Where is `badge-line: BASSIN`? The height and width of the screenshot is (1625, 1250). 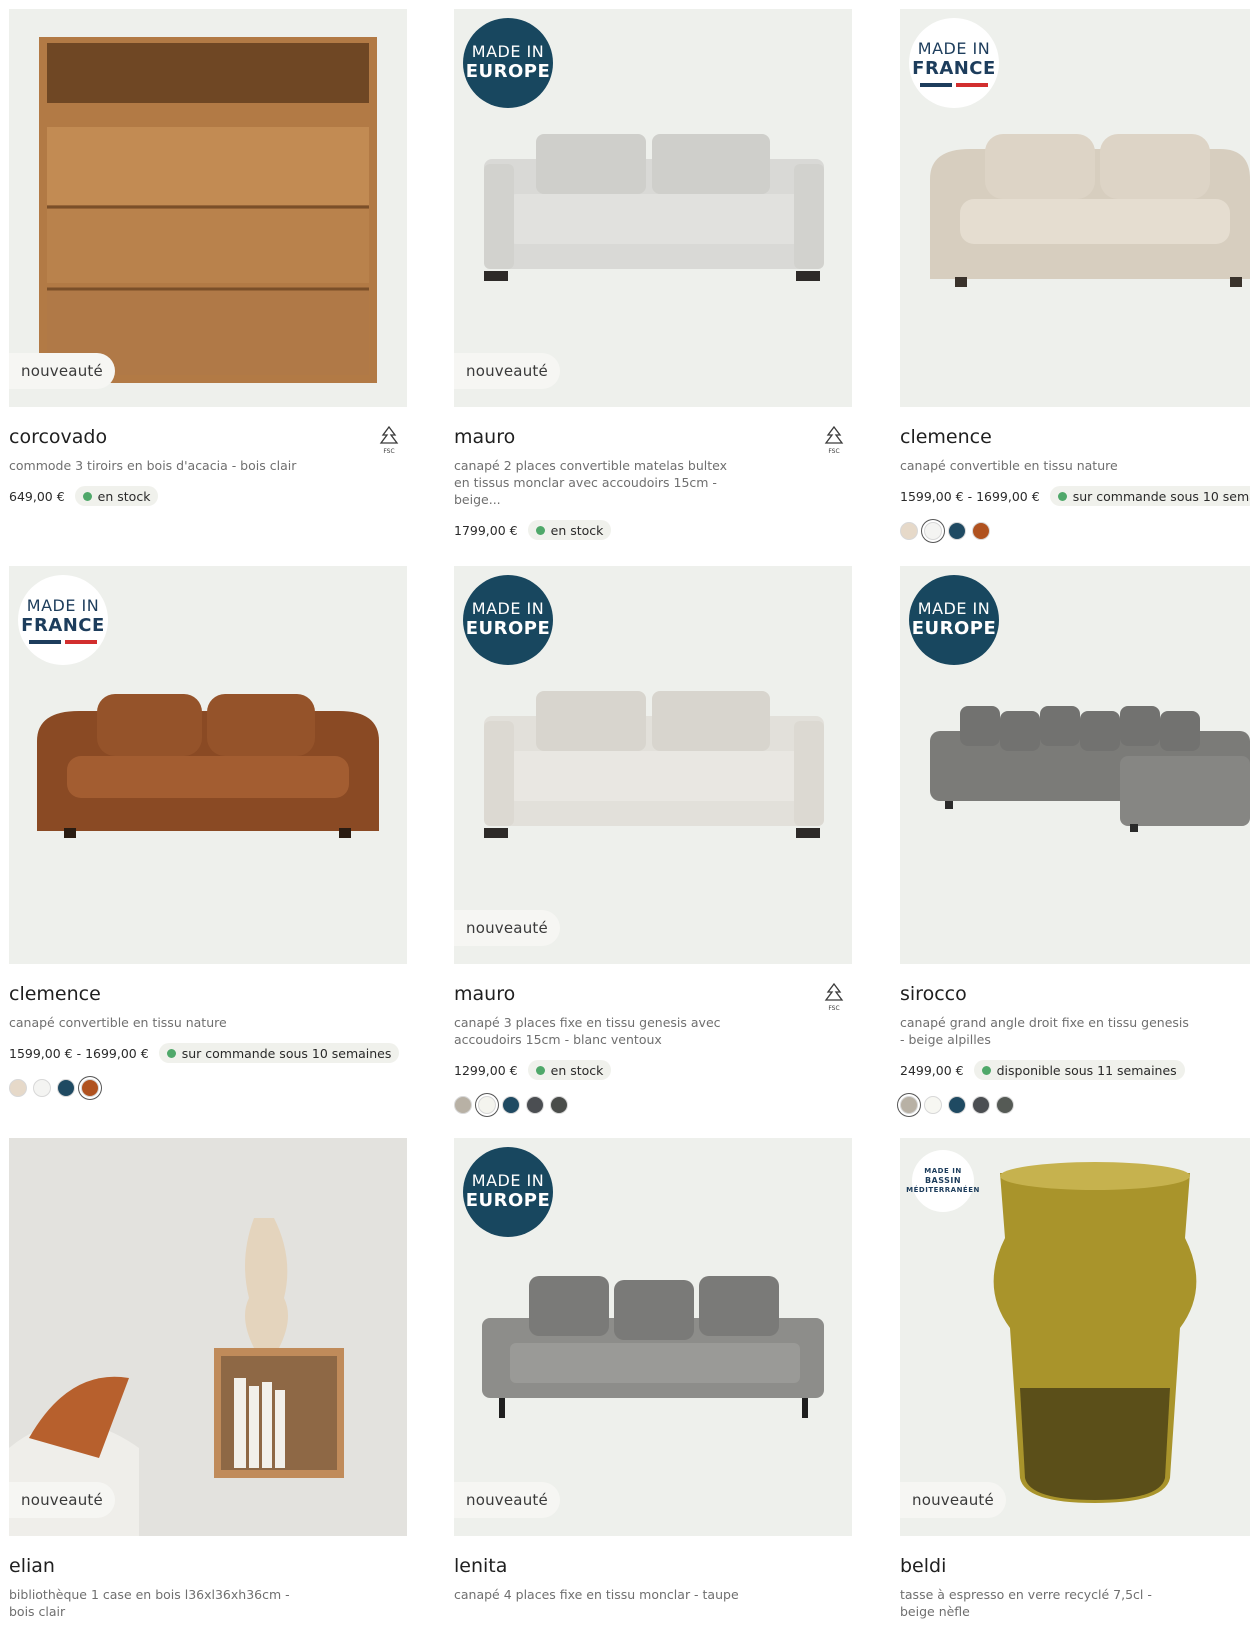
badge-line: BASSIN is located at coordinates (943, 1180).